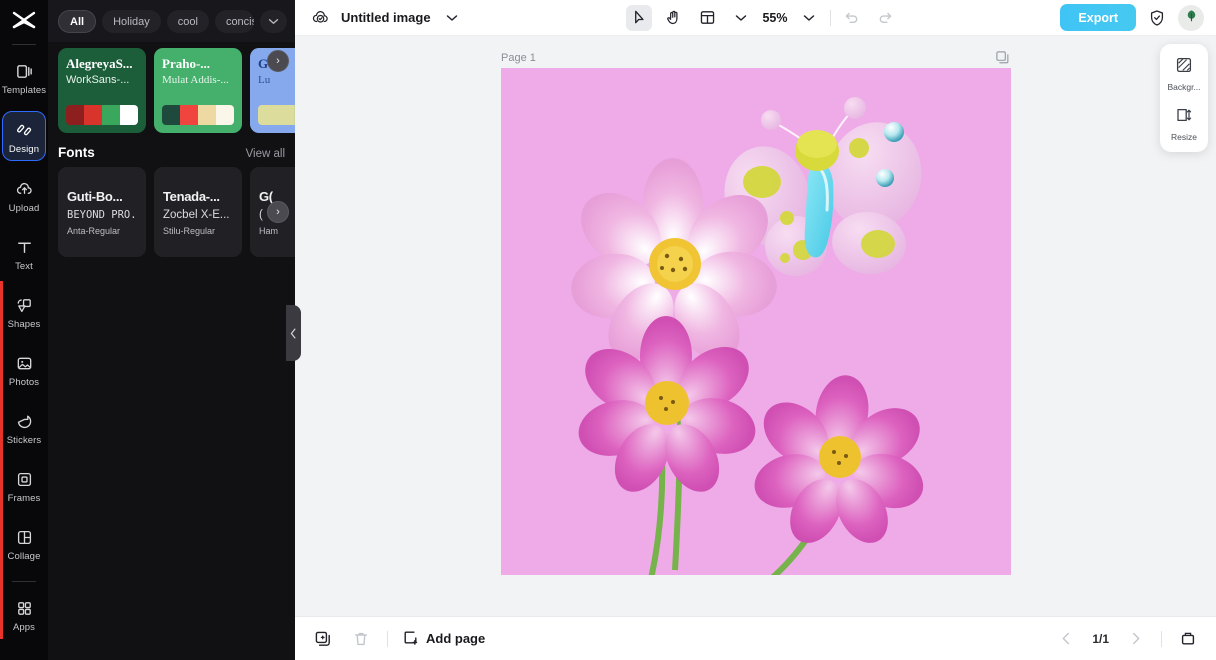 Image resolution: width=1216 pixels, height=660 pixels. Describe the element at coordinates (1184, 137) in the screenshot. I see `resize-label: Resize` at that location.